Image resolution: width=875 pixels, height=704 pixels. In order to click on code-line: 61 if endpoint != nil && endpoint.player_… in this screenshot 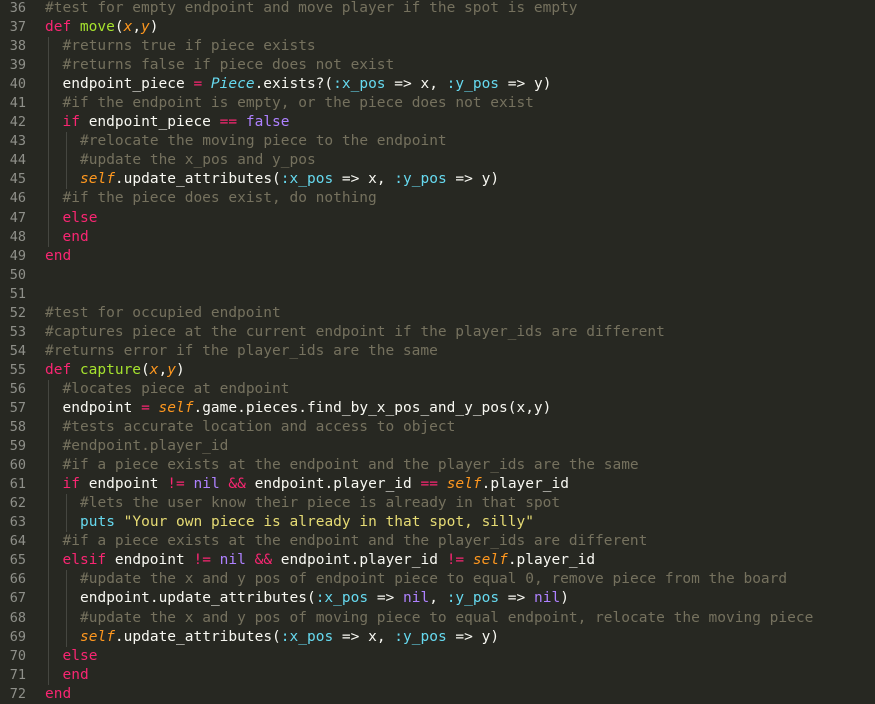, I will do `click(437, 485)`.